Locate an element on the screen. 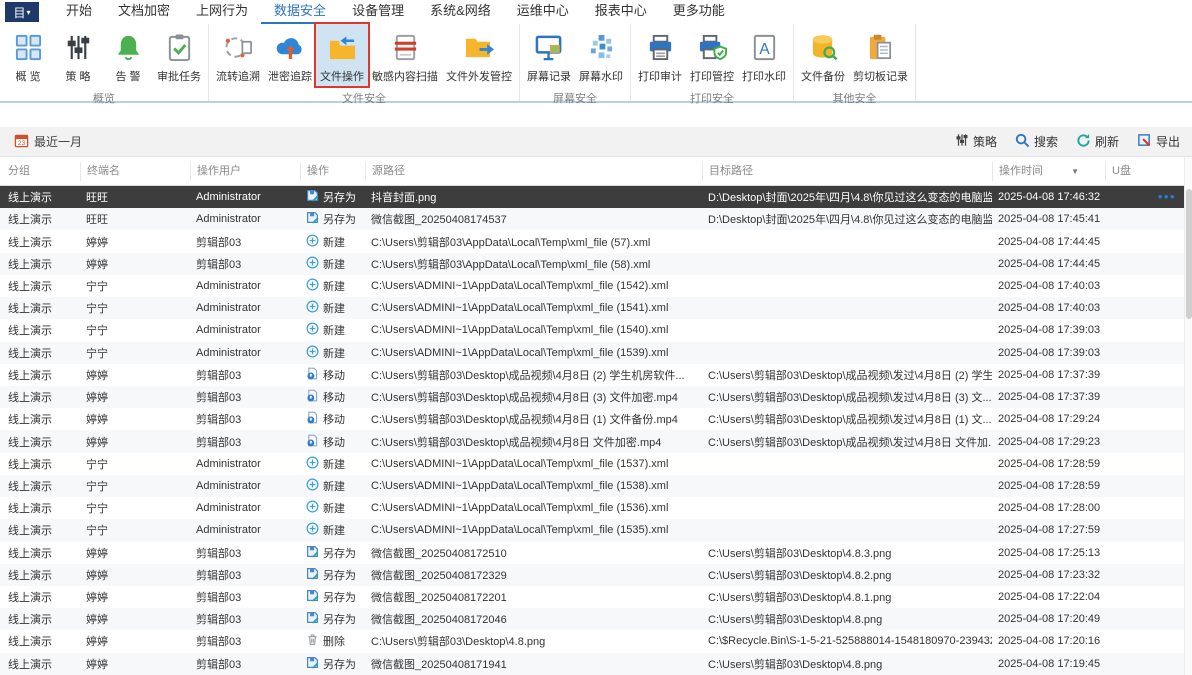  row-menu-dots: ••• is located at coordinates (1167, 197).